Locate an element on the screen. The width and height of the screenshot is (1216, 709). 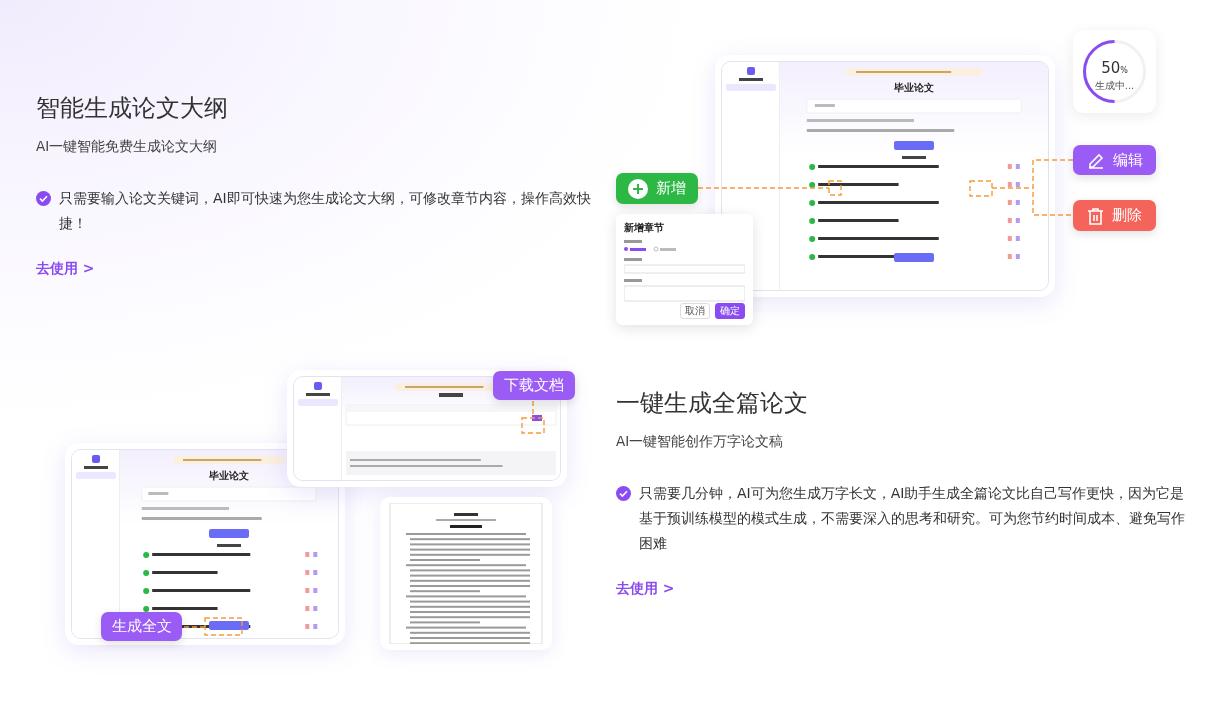
pencil-icon is located at coordinates (1095, 160).